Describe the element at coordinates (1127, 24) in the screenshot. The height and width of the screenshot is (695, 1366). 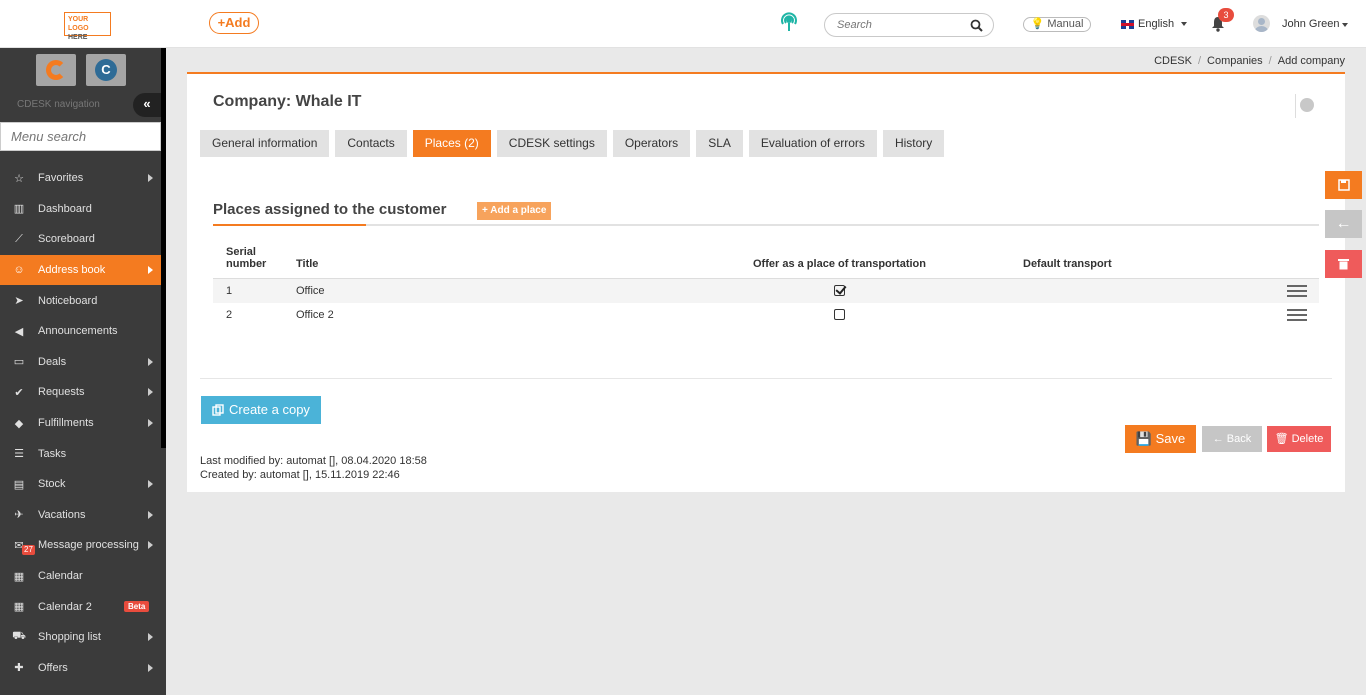
I see `uk-flag-icon` at that location.